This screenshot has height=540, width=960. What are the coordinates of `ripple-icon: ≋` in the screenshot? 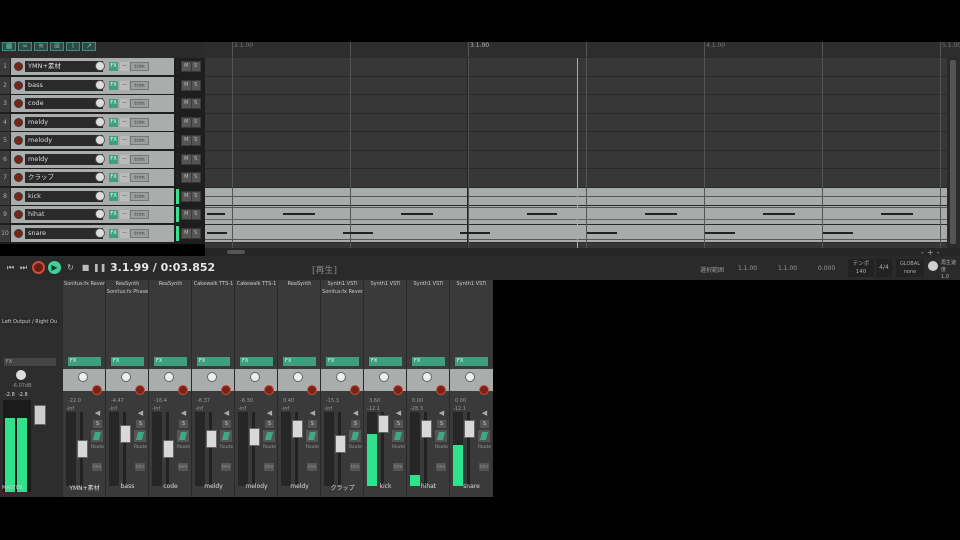 It's located at (41, 46).